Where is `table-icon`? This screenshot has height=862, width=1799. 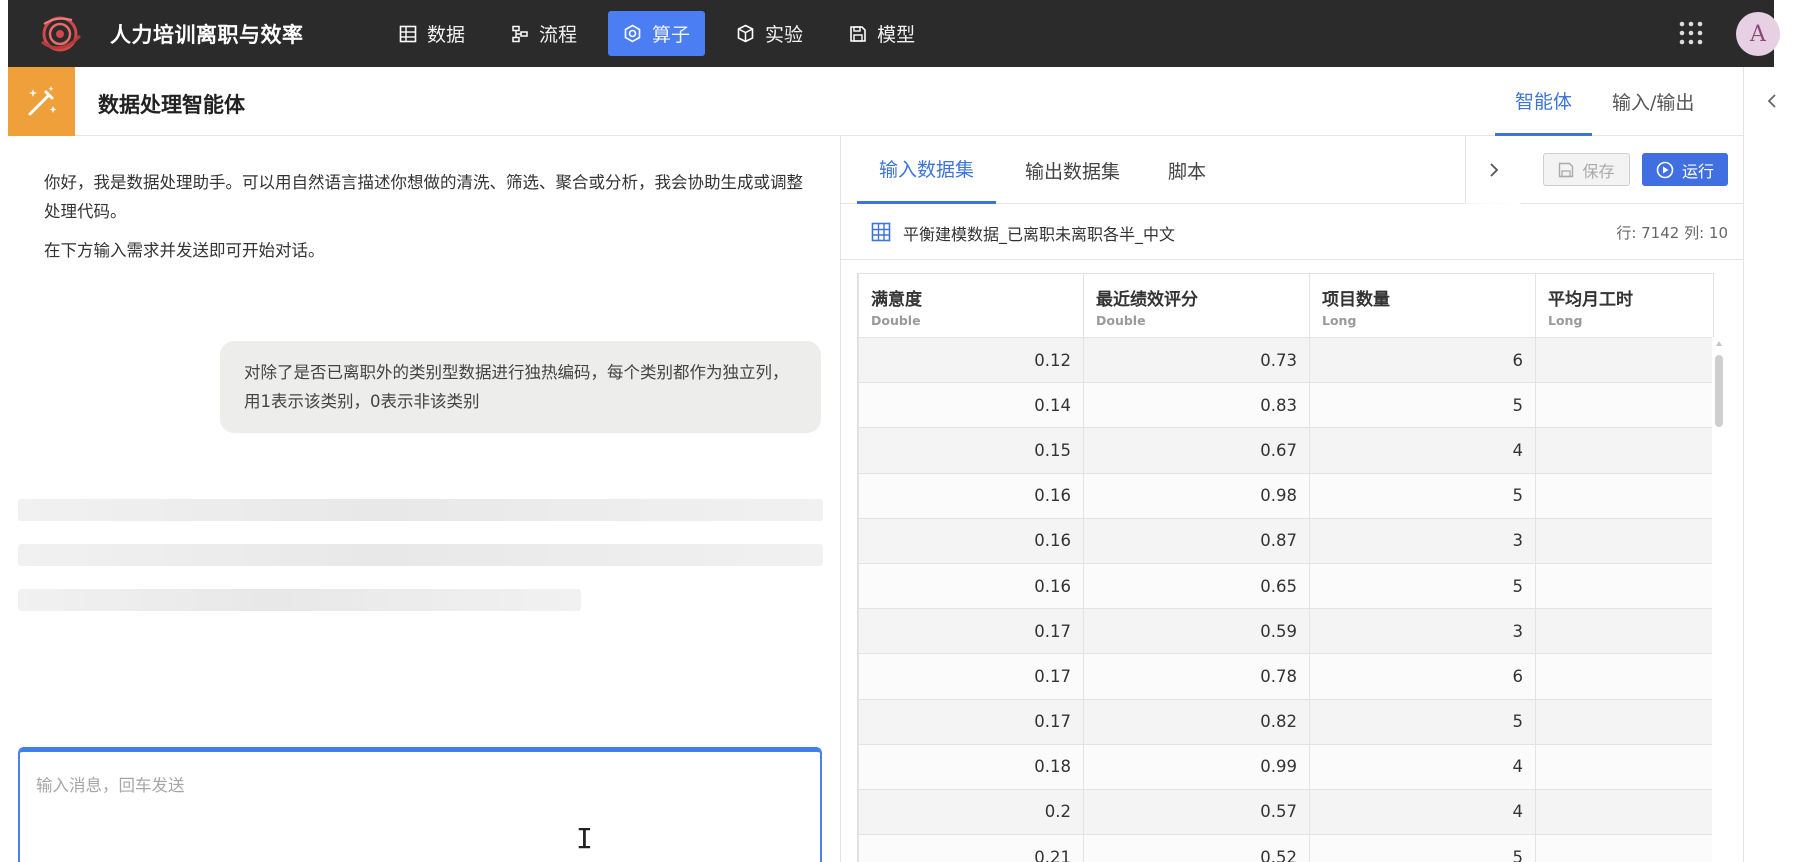
table-icon is located at coordinates (408, 33).